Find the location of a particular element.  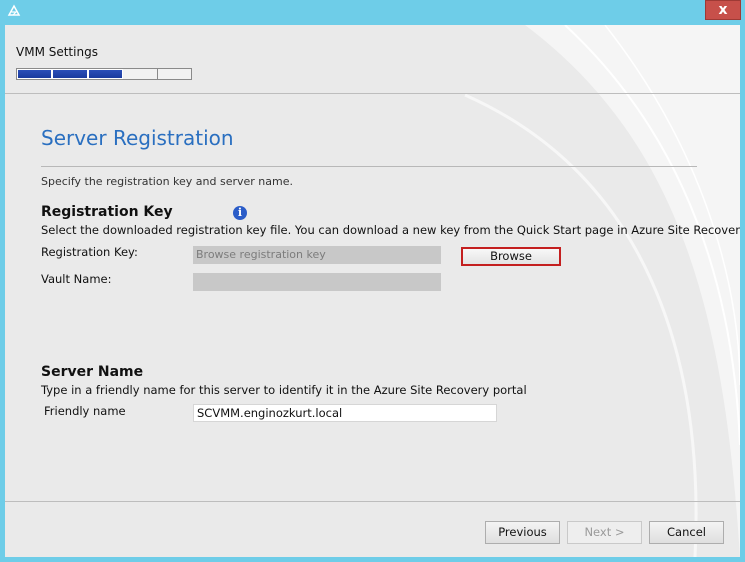

friendly-name-label: Friendly name is located at coordinates (85, 411).